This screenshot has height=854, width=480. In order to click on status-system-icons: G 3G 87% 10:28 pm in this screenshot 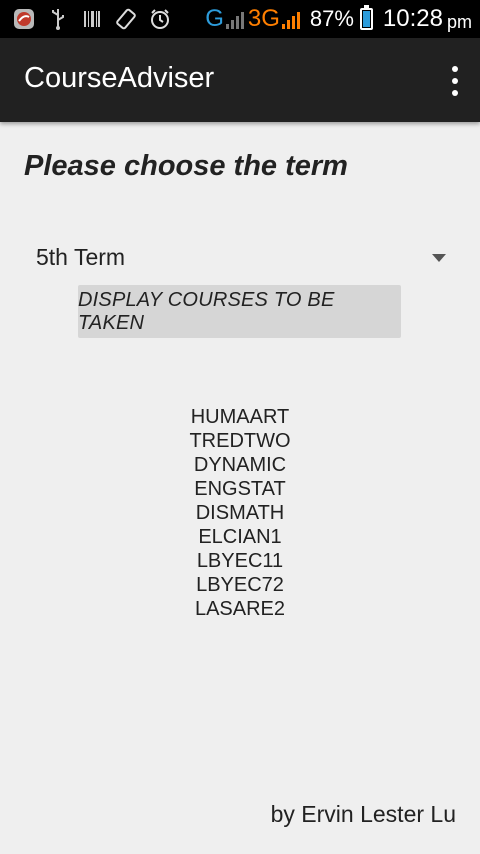, I will do `click(335, 19)`.